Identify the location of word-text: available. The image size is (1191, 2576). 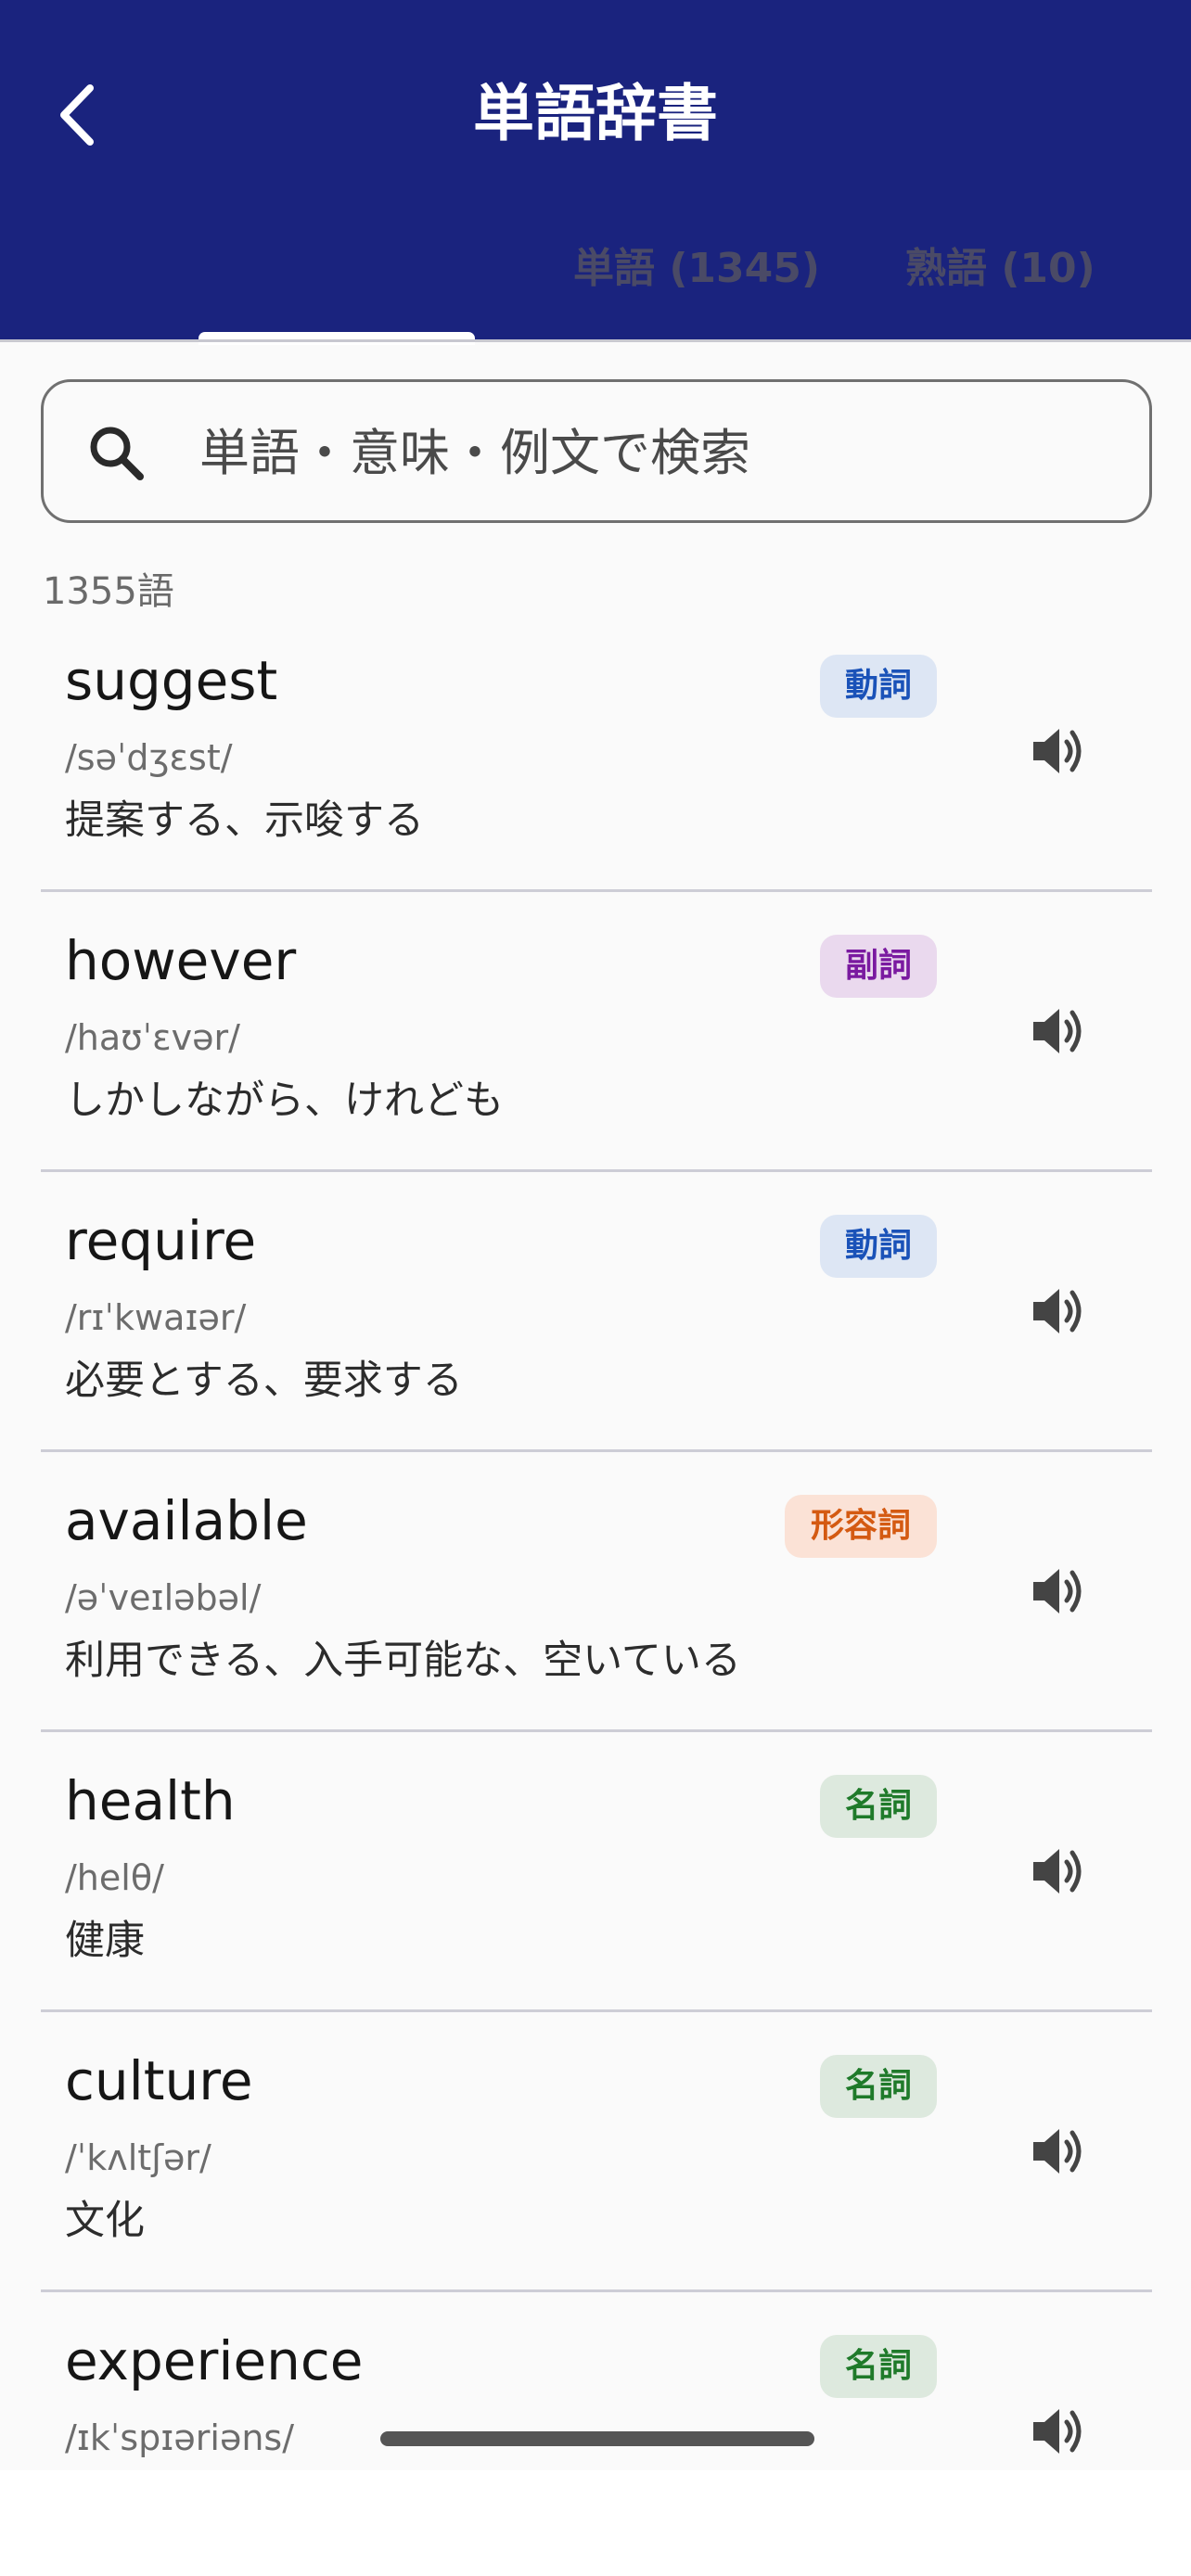
(186, 1520).